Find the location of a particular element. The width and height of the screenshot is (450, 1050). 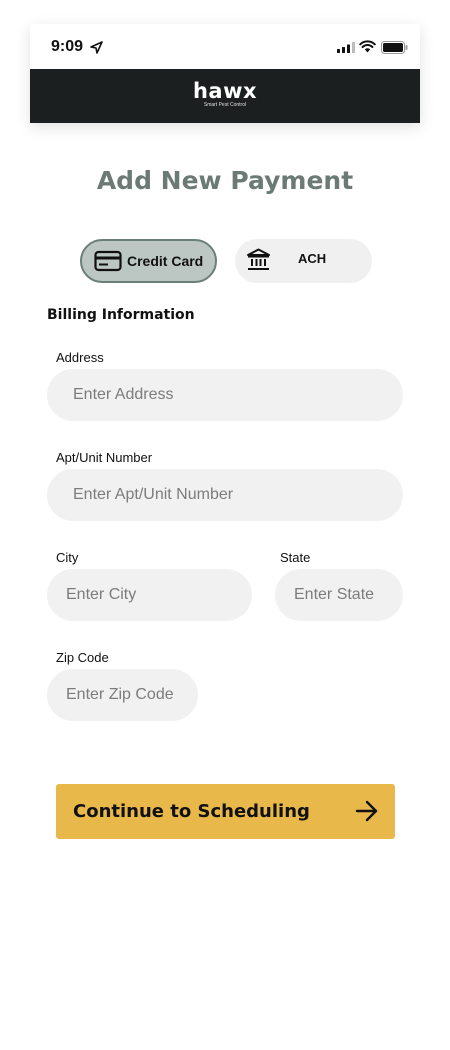

location-arrow-icon is located at coordinates (96, 47).